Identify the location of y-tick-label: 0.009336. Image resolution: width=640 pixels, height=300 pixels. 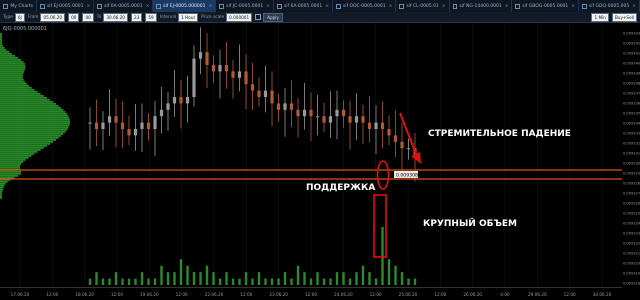
(631, 104).